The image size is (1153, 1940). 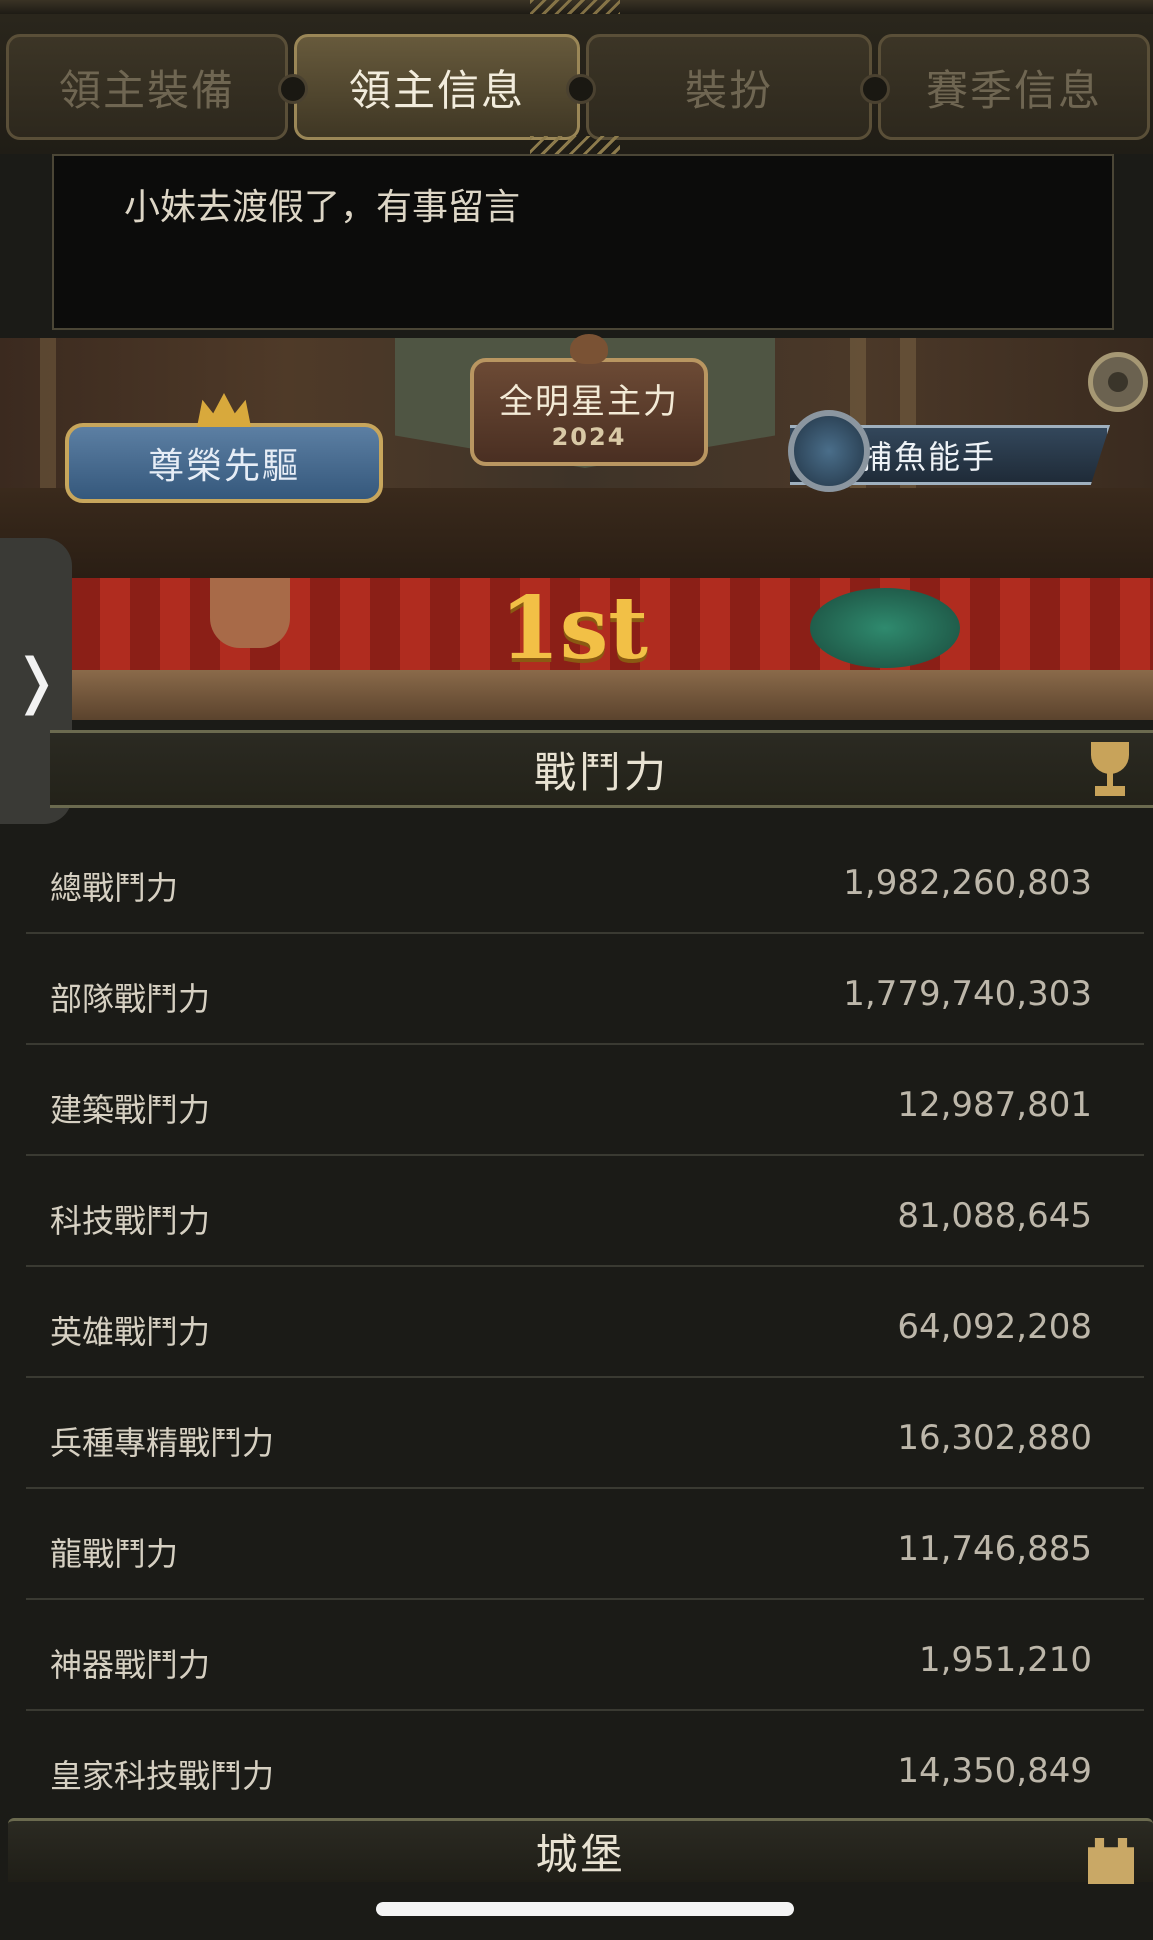 What do you see at coordinates (114, 1554) in the screenshot?
I see `stat-label: 龍戰鬥力` at bounding box center [114, 1554].